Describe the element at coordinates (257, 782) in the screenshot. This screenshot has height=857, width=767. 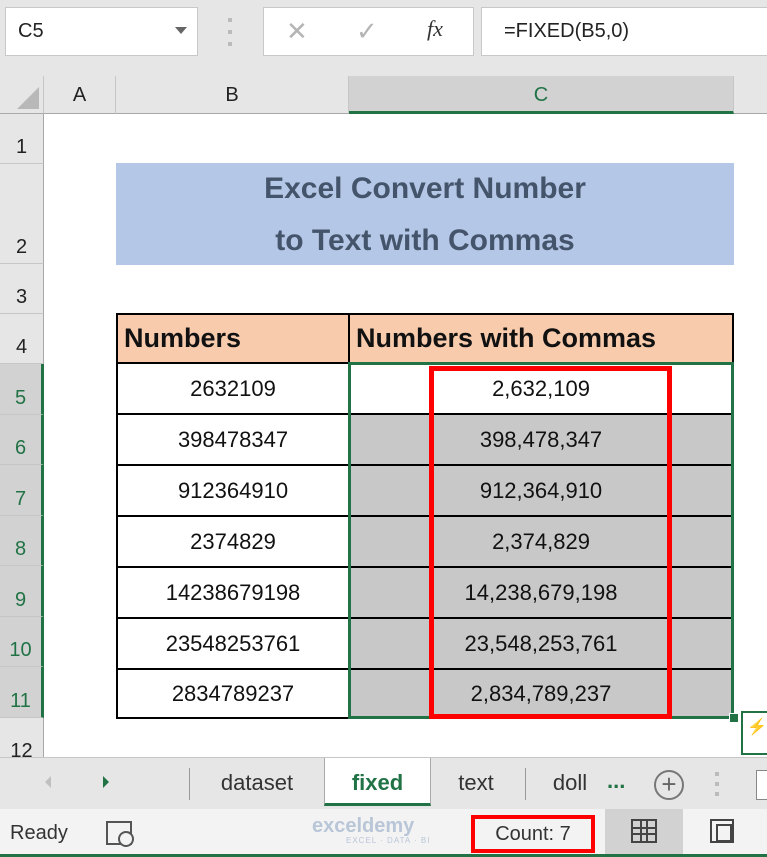
I see `tab-dataset: dataset` at that location.